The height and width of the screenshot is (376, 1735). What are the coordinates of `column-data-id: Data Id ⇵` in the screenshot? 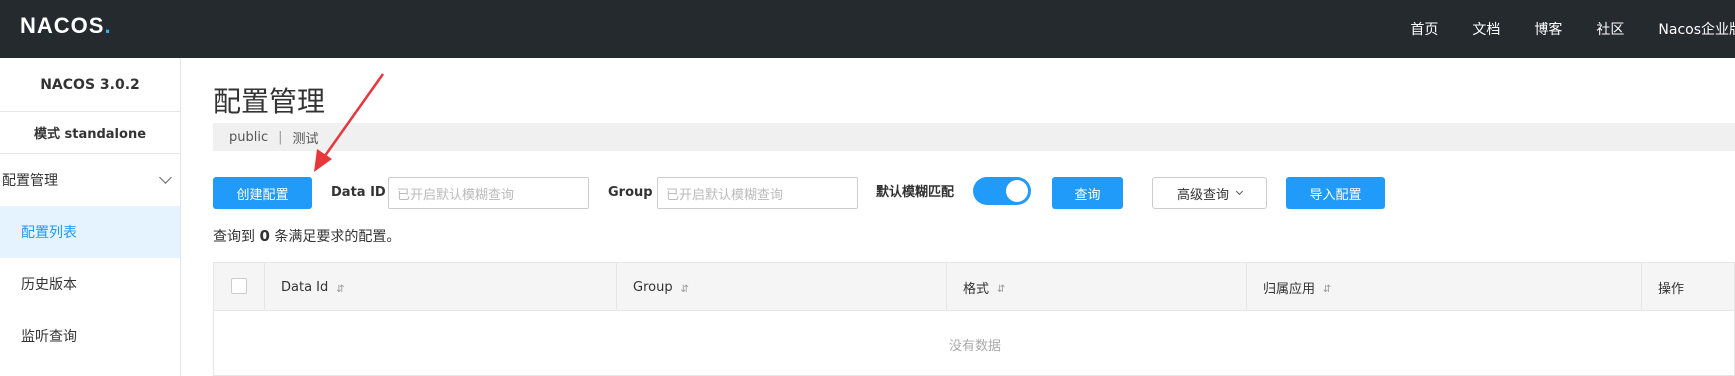 It's located at (304, 287).